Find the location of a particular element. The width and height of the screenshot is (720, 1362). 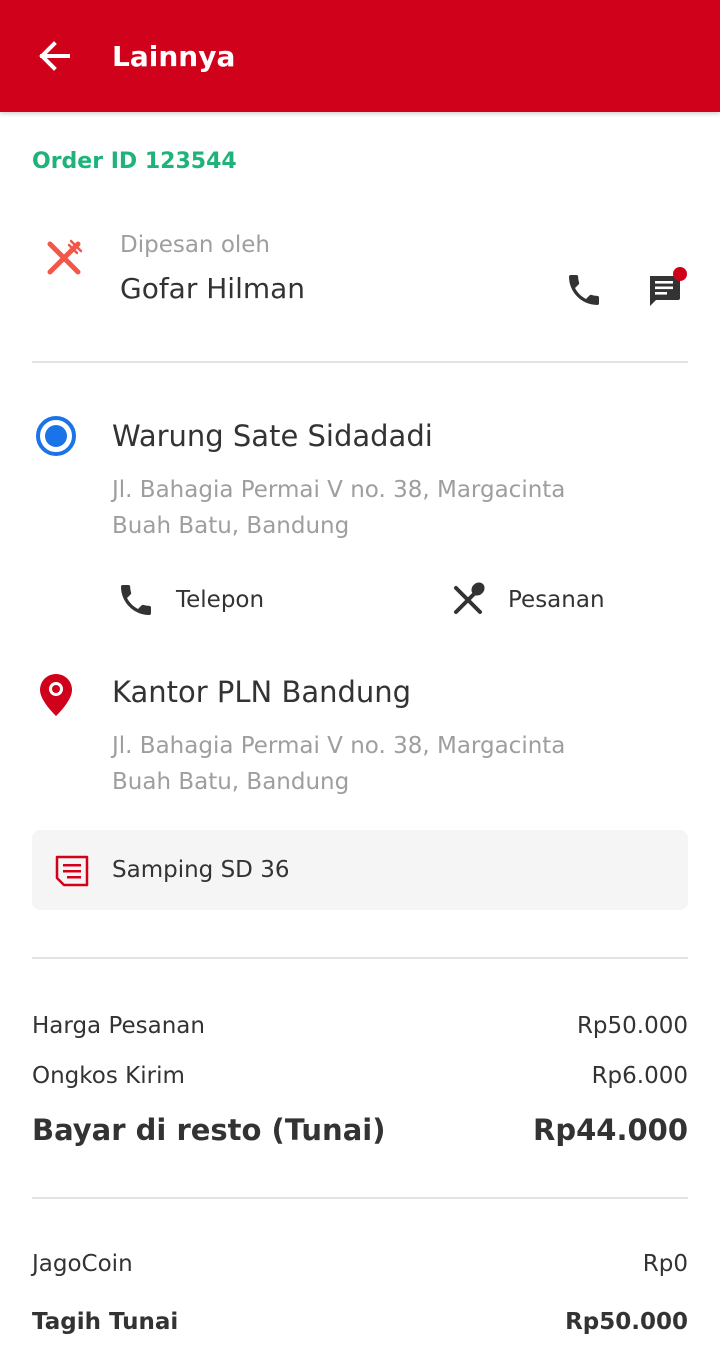

utensils-icon is located at coordinates (468, 600).